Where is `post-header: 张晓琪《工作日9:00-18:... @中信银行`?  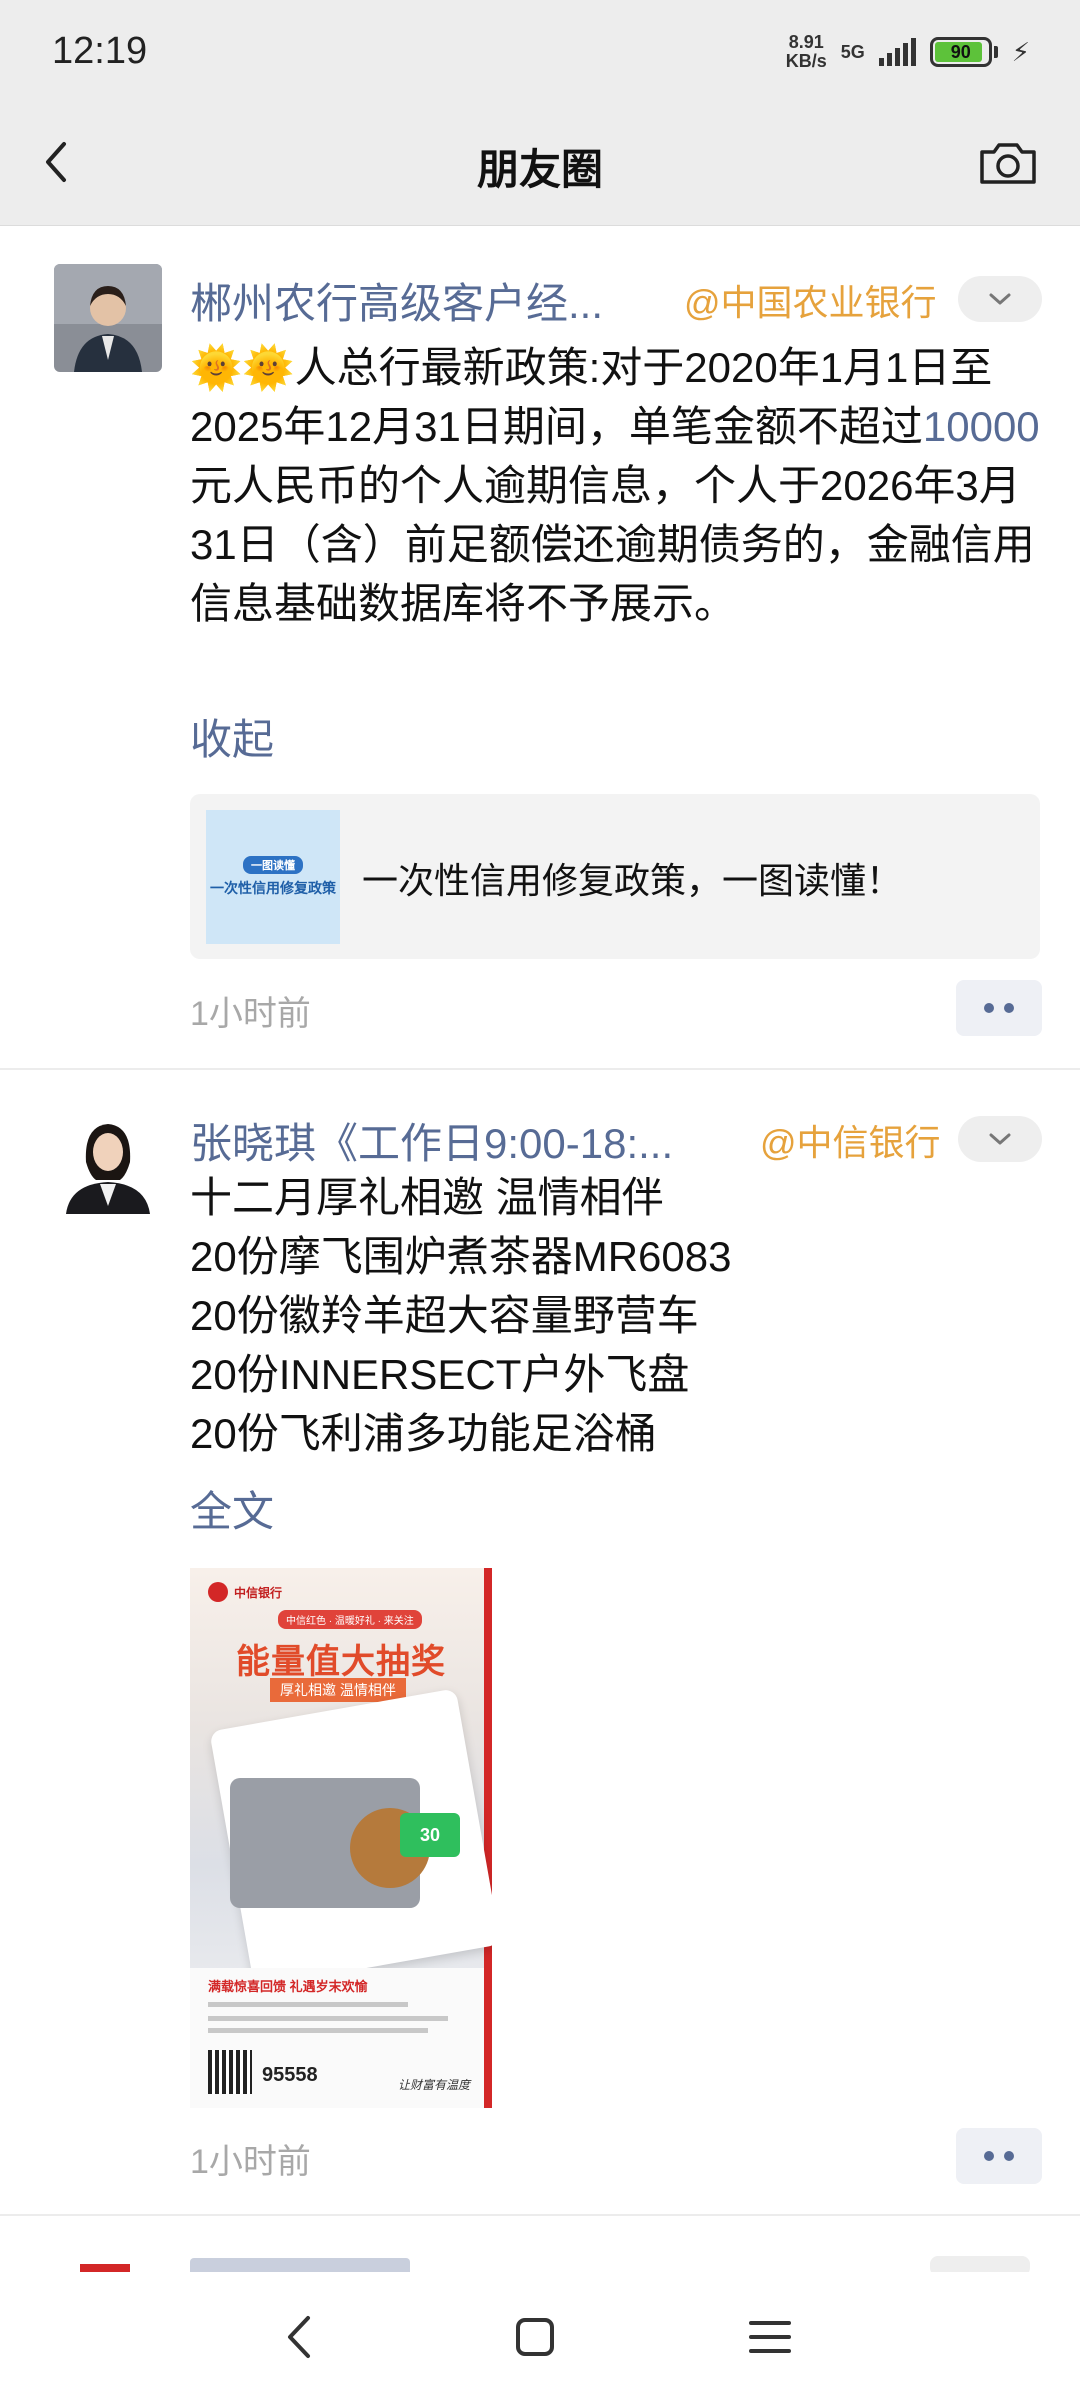
post-header: 张晓琪《工作日9:00-18:... @中信银行 is located at coordinates (616, 1140).